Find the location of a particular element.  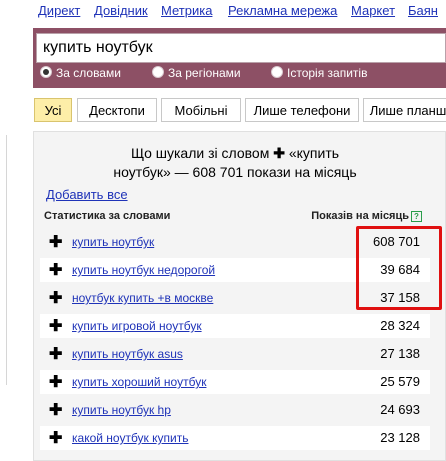

search-input: купить ноутбук is located at coordinates (241, 48).